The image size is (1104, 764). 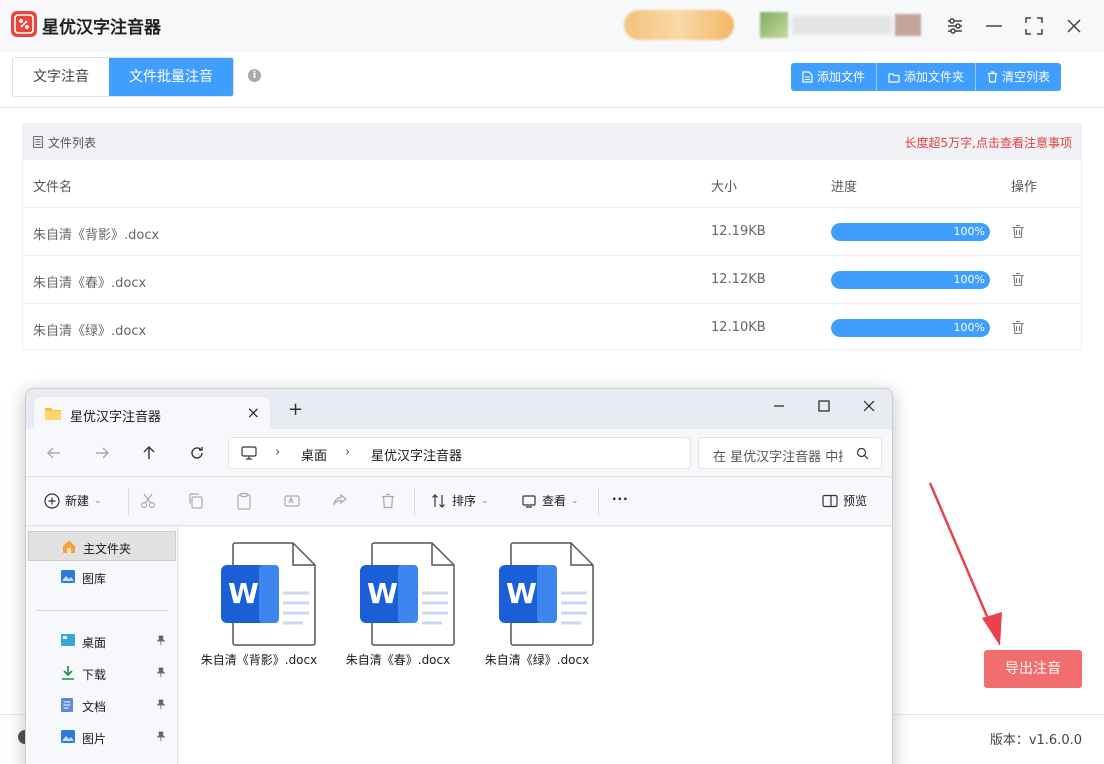 What do you see at coordinates (90, 283) in the screenshot?
I see `file-name: 朱自清《春》.docx` at bounding box center [90, 283].